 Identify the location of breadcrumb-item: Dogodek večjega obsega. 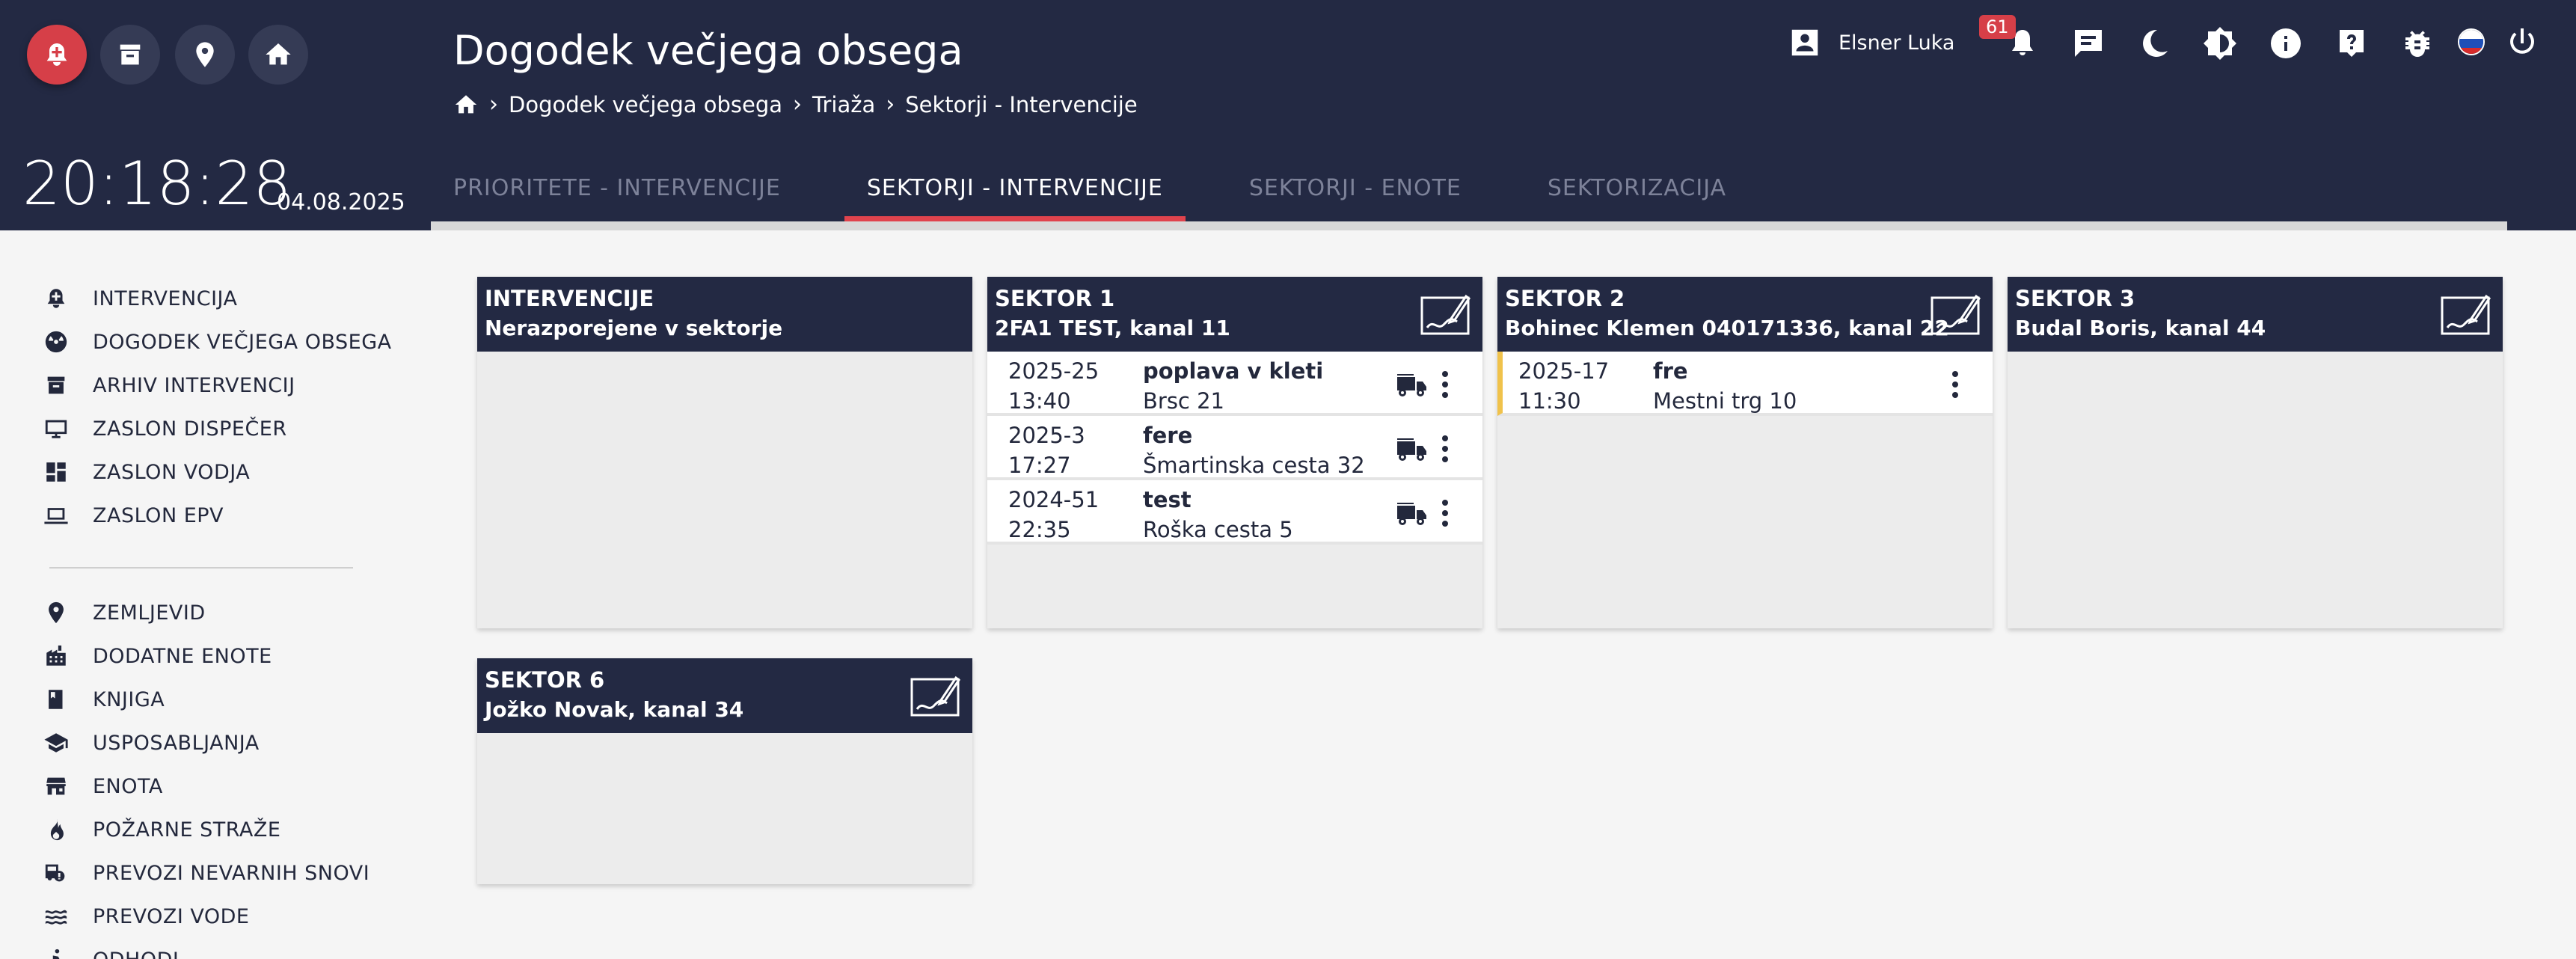
(645, 104).